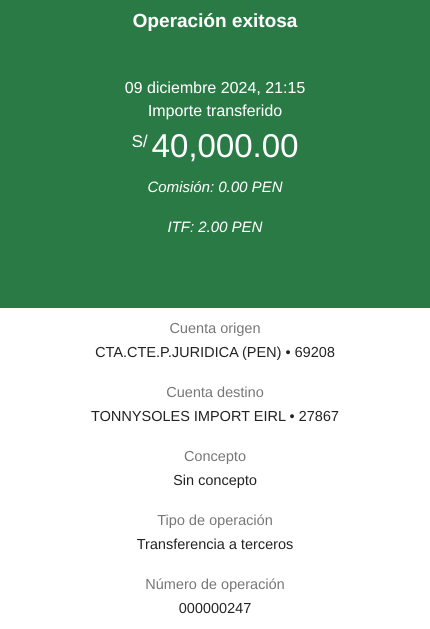  What do you see at coordinates (215, 545) in the screenshot?
I see `detail-value: Transferencia a terceros` at bounding box center [215, 545].